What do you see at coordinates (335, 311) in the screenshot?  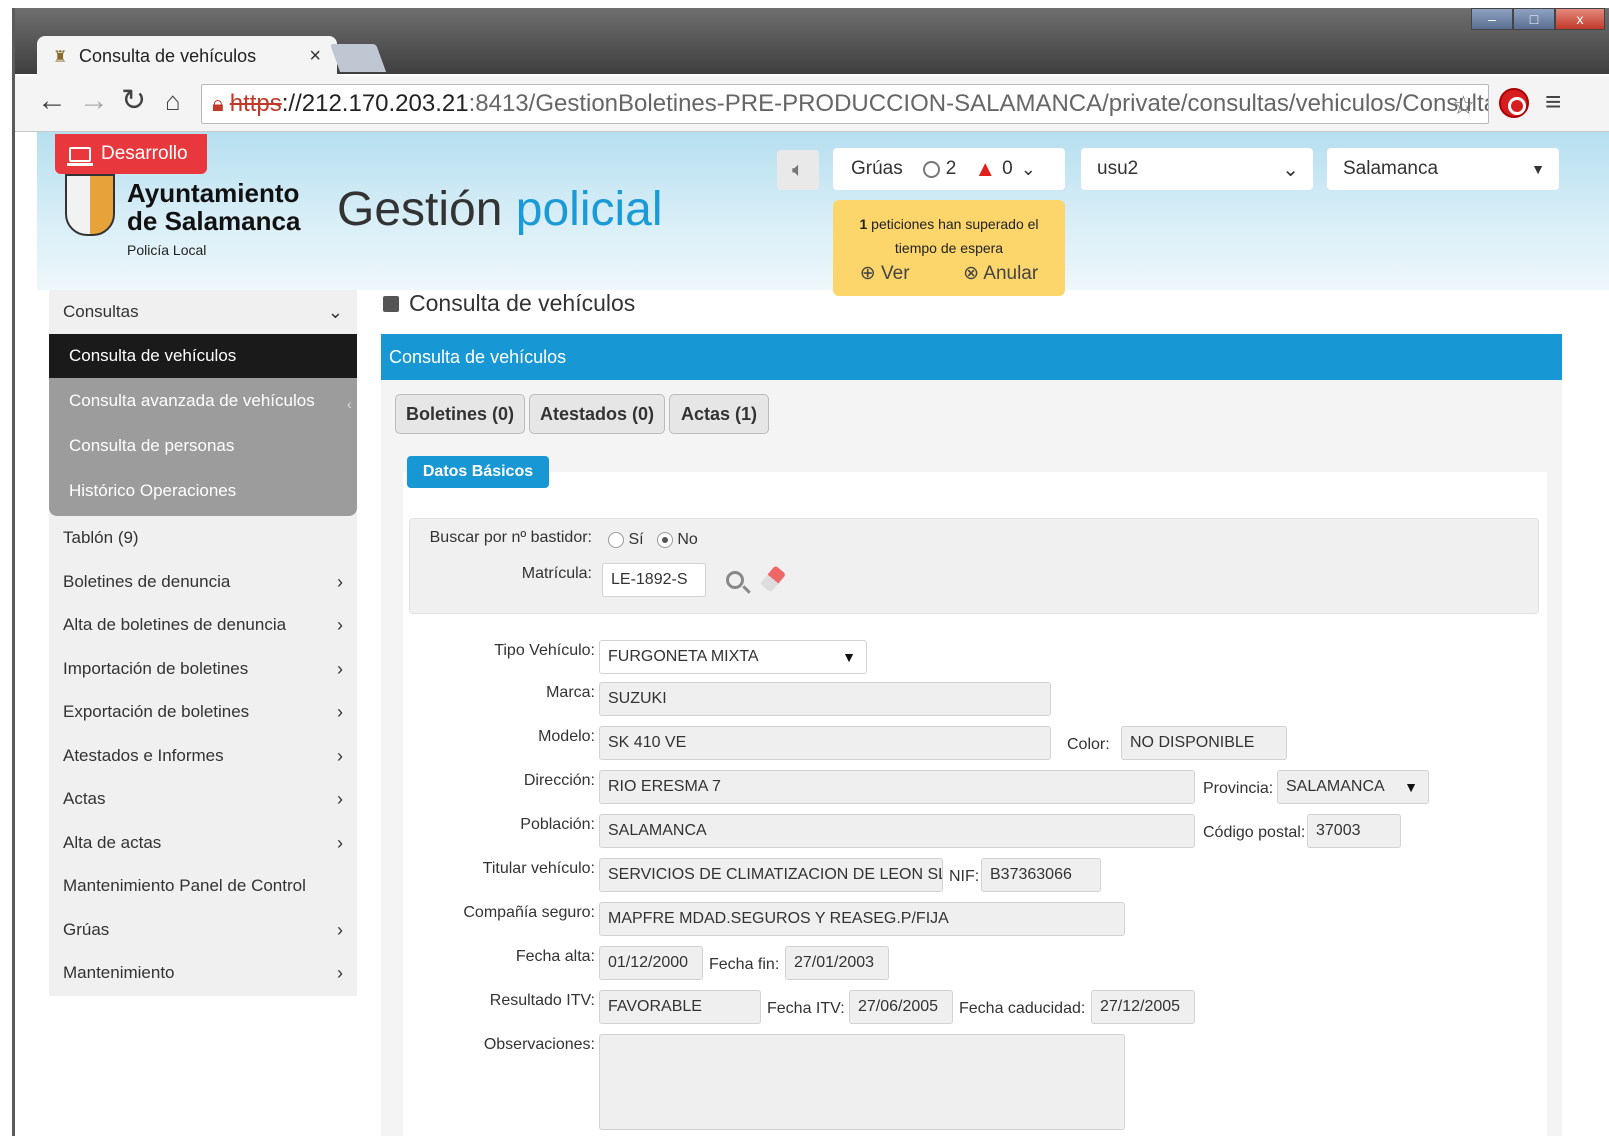 I see `chevron-down-icon: ⌄` at bounding box center [335, 311].